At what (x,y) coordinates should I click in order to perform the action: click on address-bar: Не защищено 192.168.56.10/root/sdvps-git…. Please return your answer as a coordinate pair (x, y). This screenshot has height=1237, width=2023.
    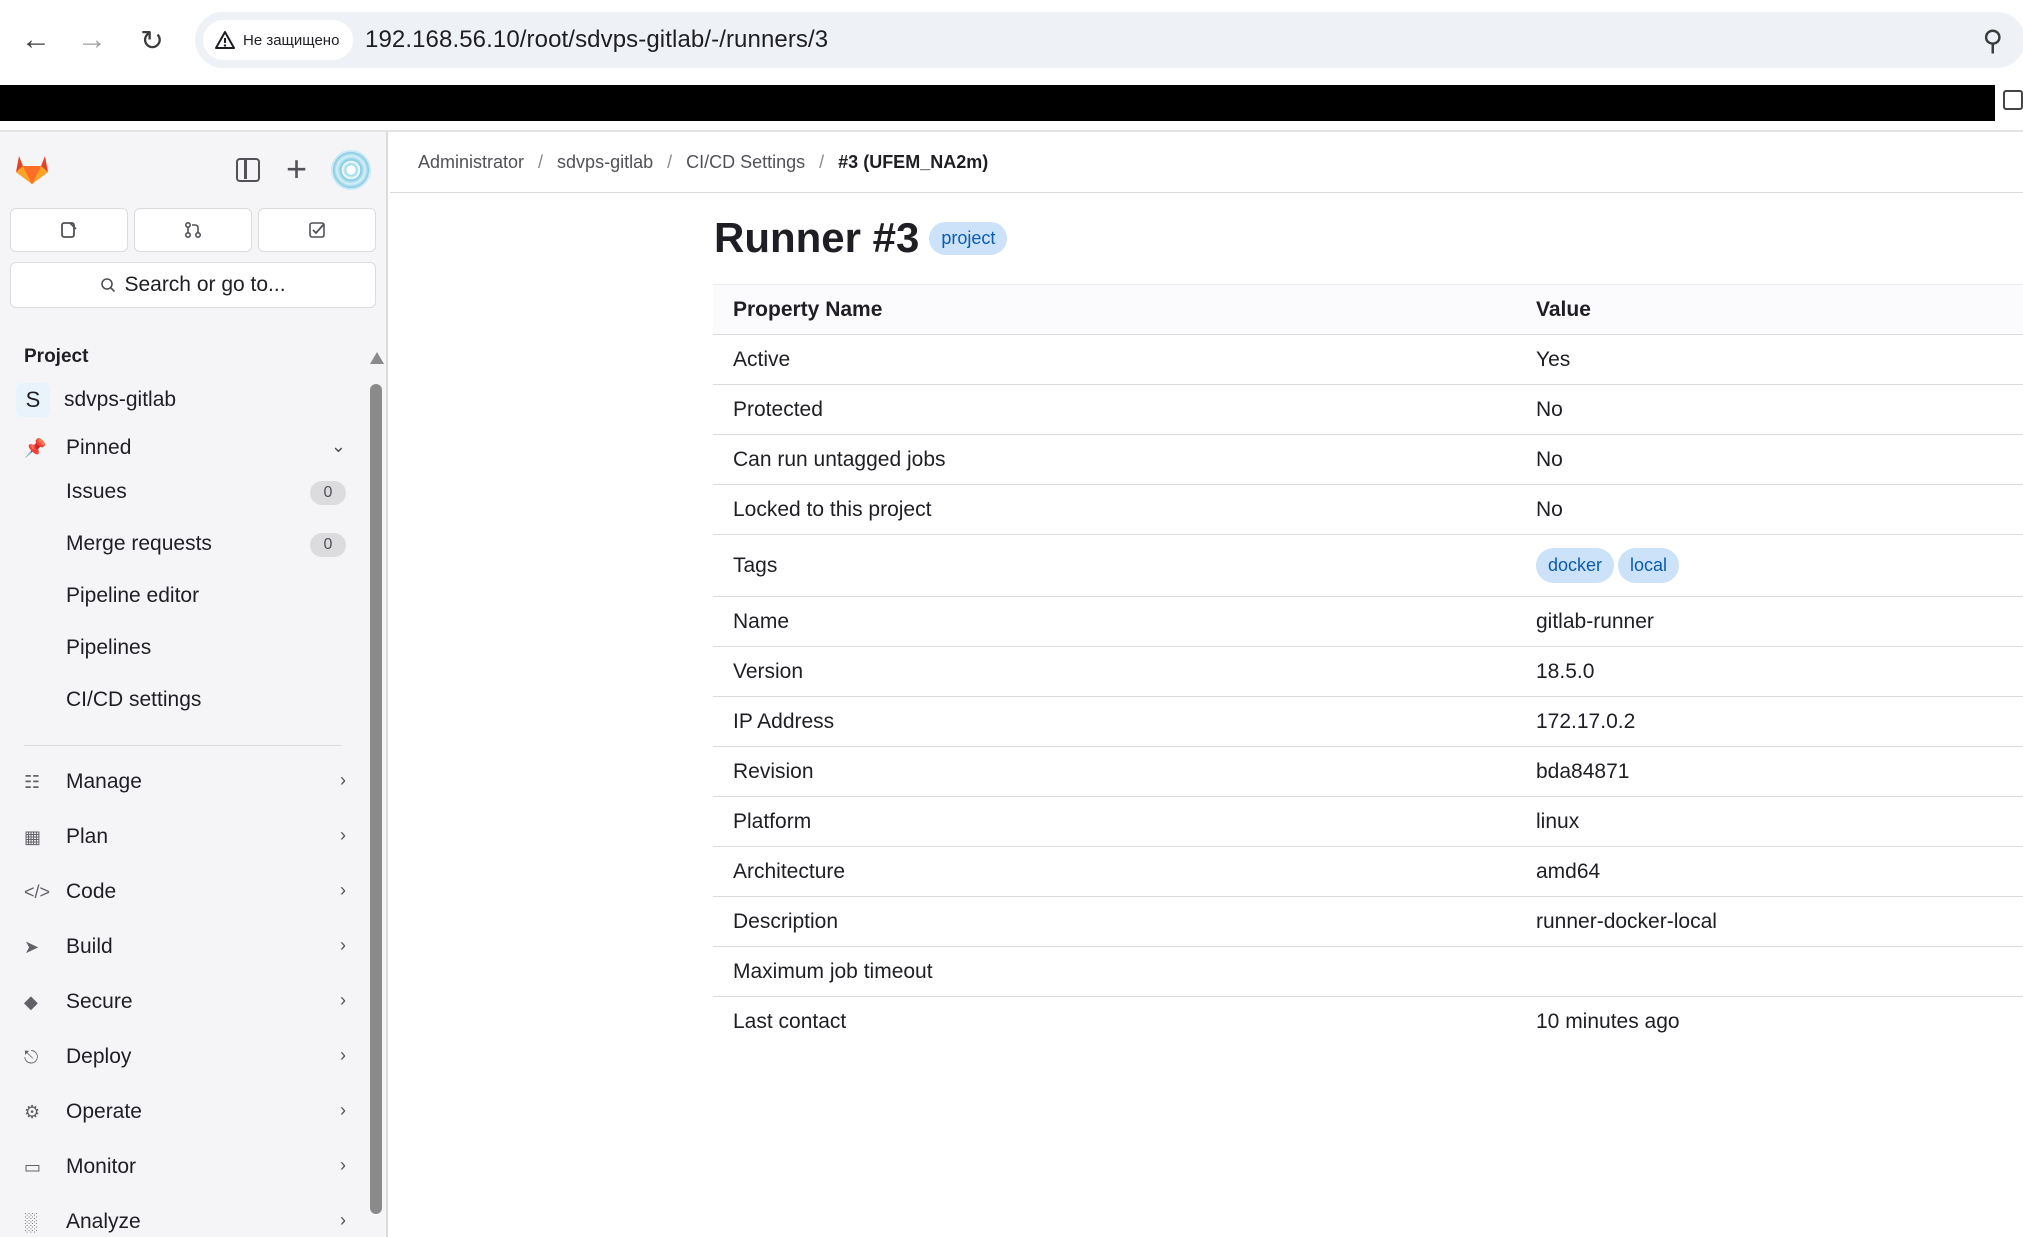
    Looking at the image, I should click on (1109, 40).